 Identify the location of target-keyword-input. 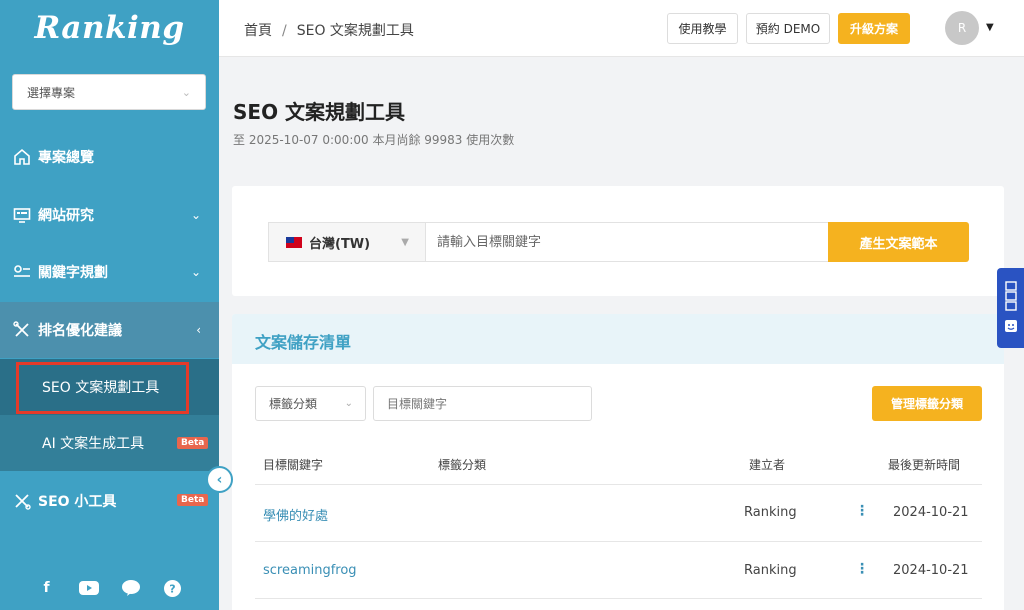
(627, 242).